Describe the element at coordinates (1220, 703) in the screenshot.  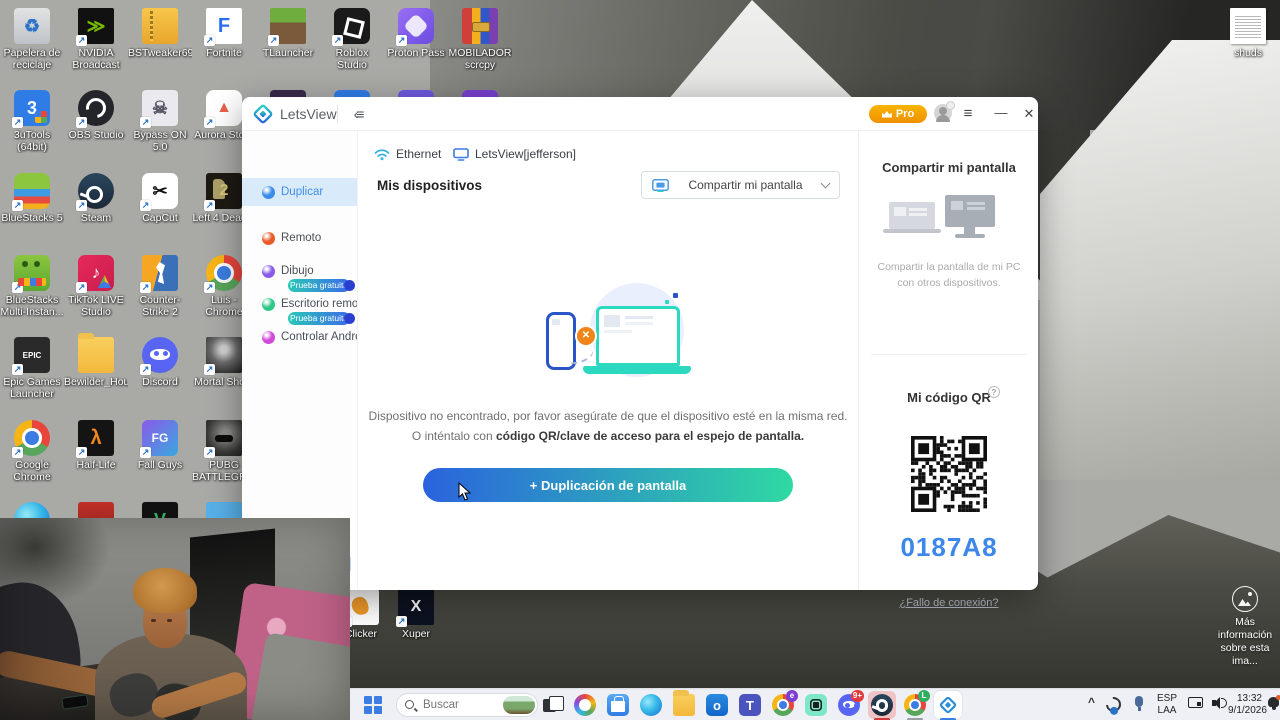
I see `tray-speaker-icon` at that location.